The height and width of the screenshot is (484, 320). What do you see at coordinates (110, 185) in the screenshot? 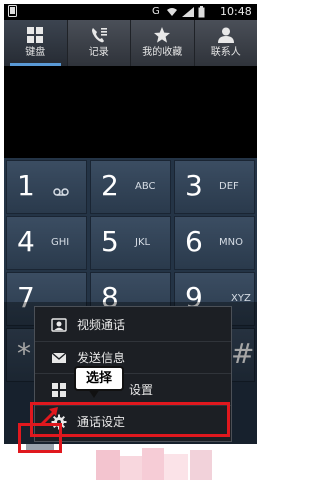
I see `key-digit: 2` at bounding box center [110, 185].